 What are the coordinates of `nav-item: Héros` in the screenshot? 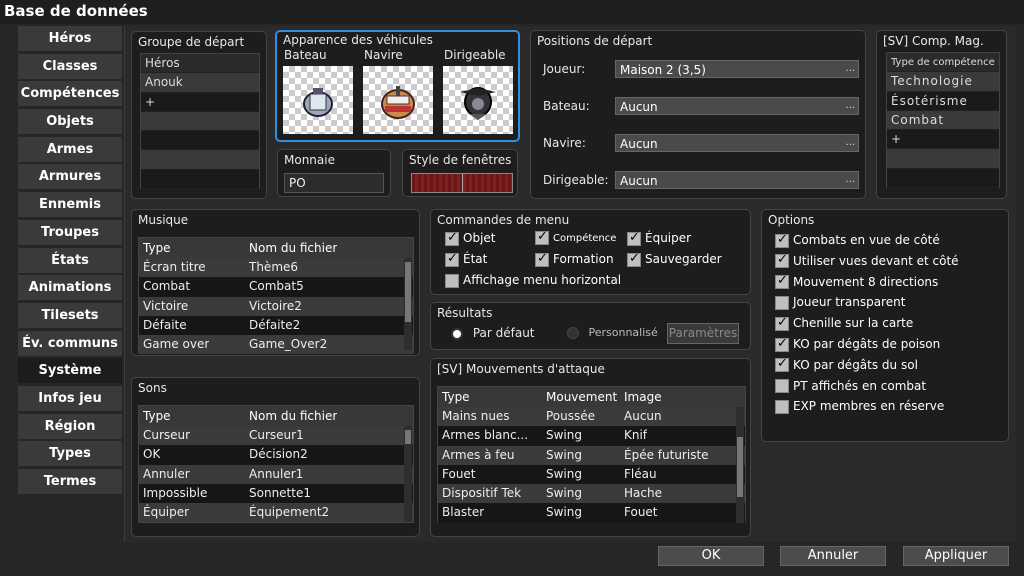 It's located at (70, 38).